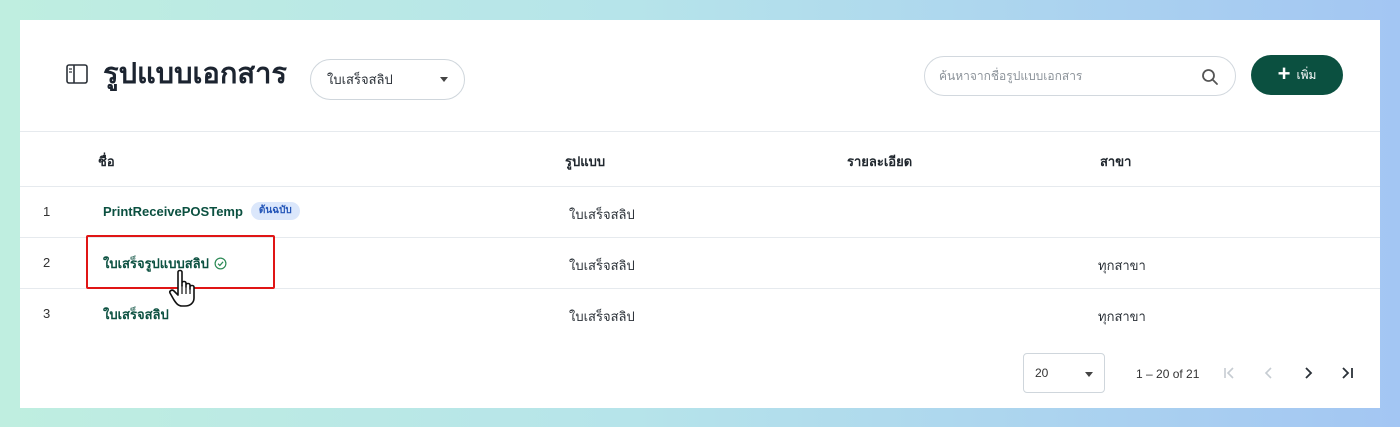 This screenshot has height=427, width=1400. Describe the element at coordinates (106, 161) in the screenshot. I see `column-header-name: ชื่อ` at that location.